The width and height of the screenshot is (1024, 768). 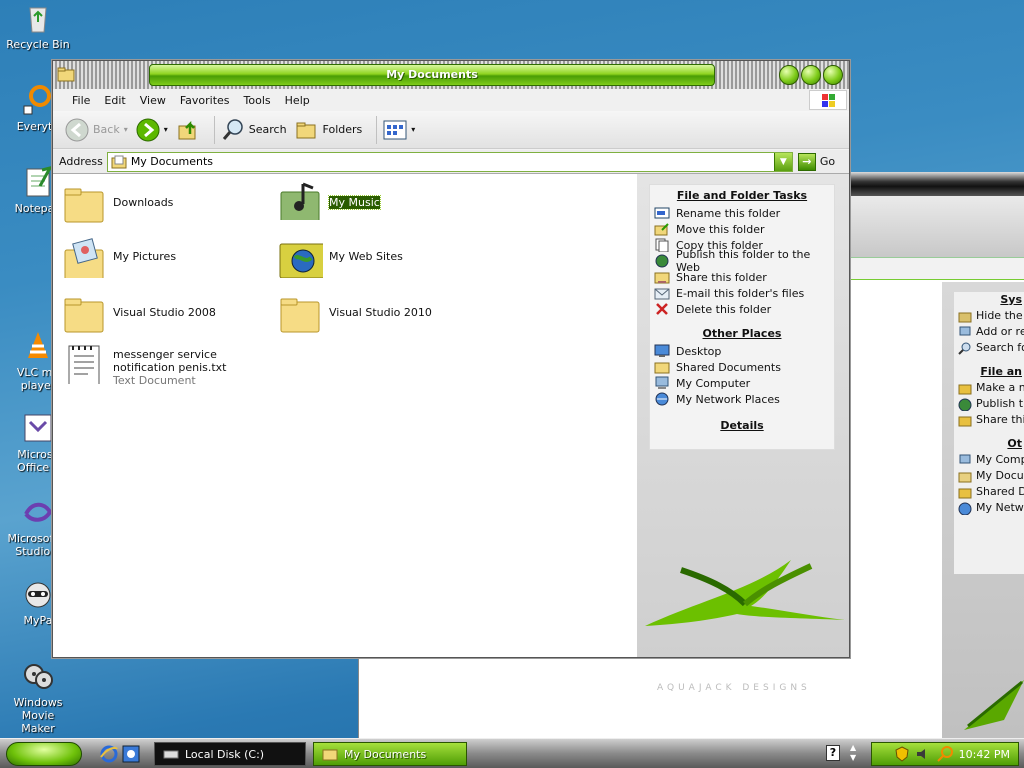 I want to click on bg-panel-heading: File an, so click(x=989, y=372).